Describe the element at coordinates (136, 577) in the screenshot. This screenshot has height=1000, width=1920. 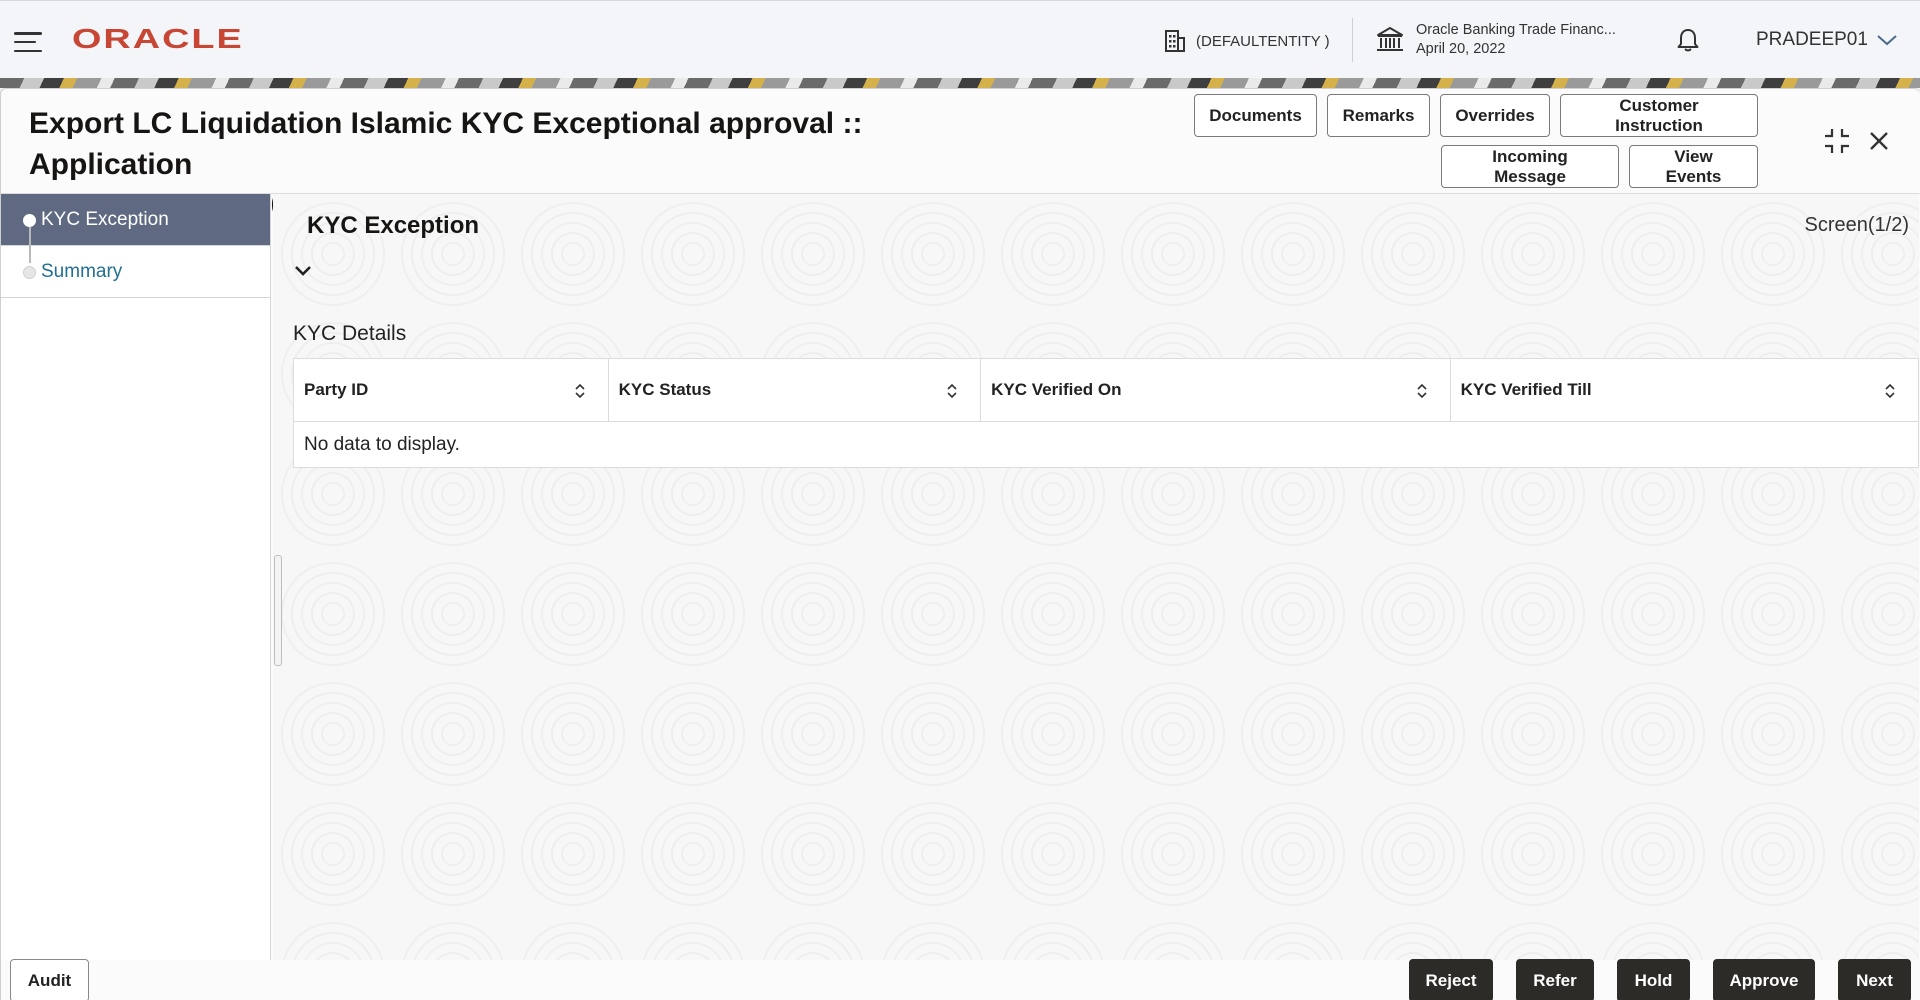
I see `step-navigation: KYC Exception Summary` at that location.